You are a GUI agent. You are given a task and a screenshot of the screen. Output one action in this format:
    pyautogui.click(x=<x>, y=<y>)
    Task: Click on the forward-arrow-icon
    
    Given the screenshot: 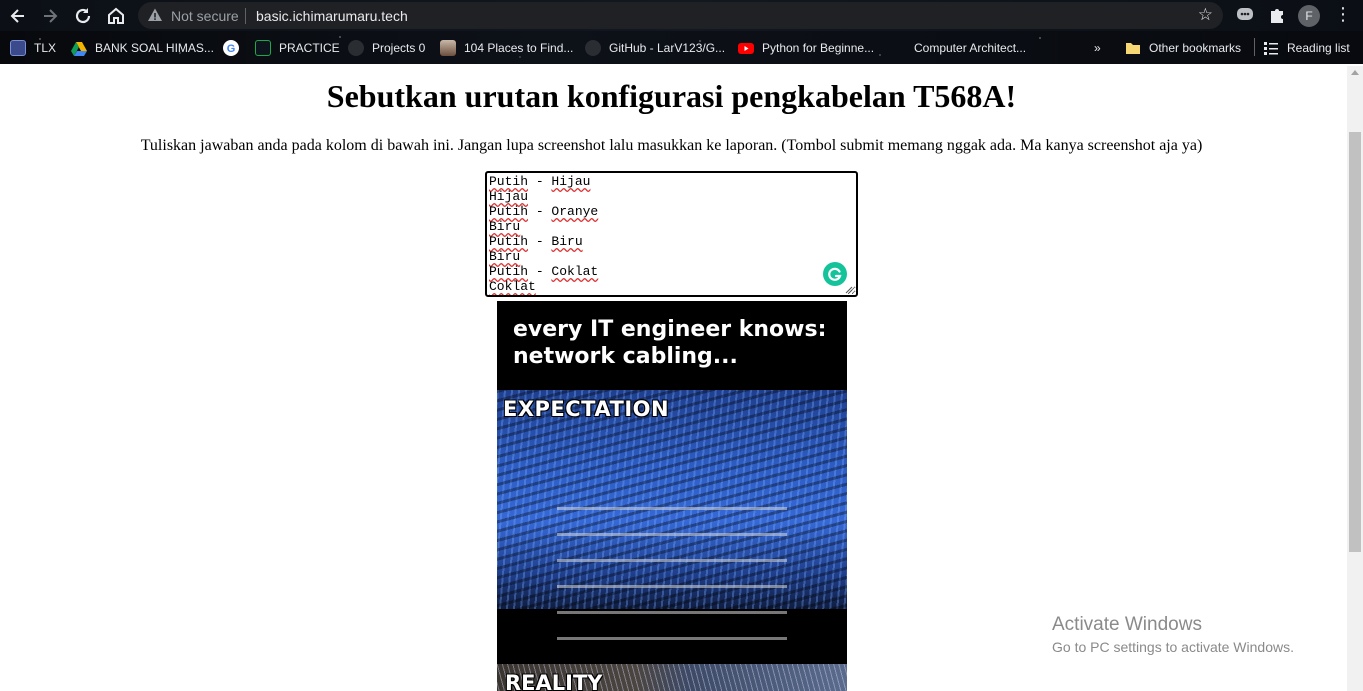 What is the action you would take?
    pyautogui.click(x=50, y=16)
    